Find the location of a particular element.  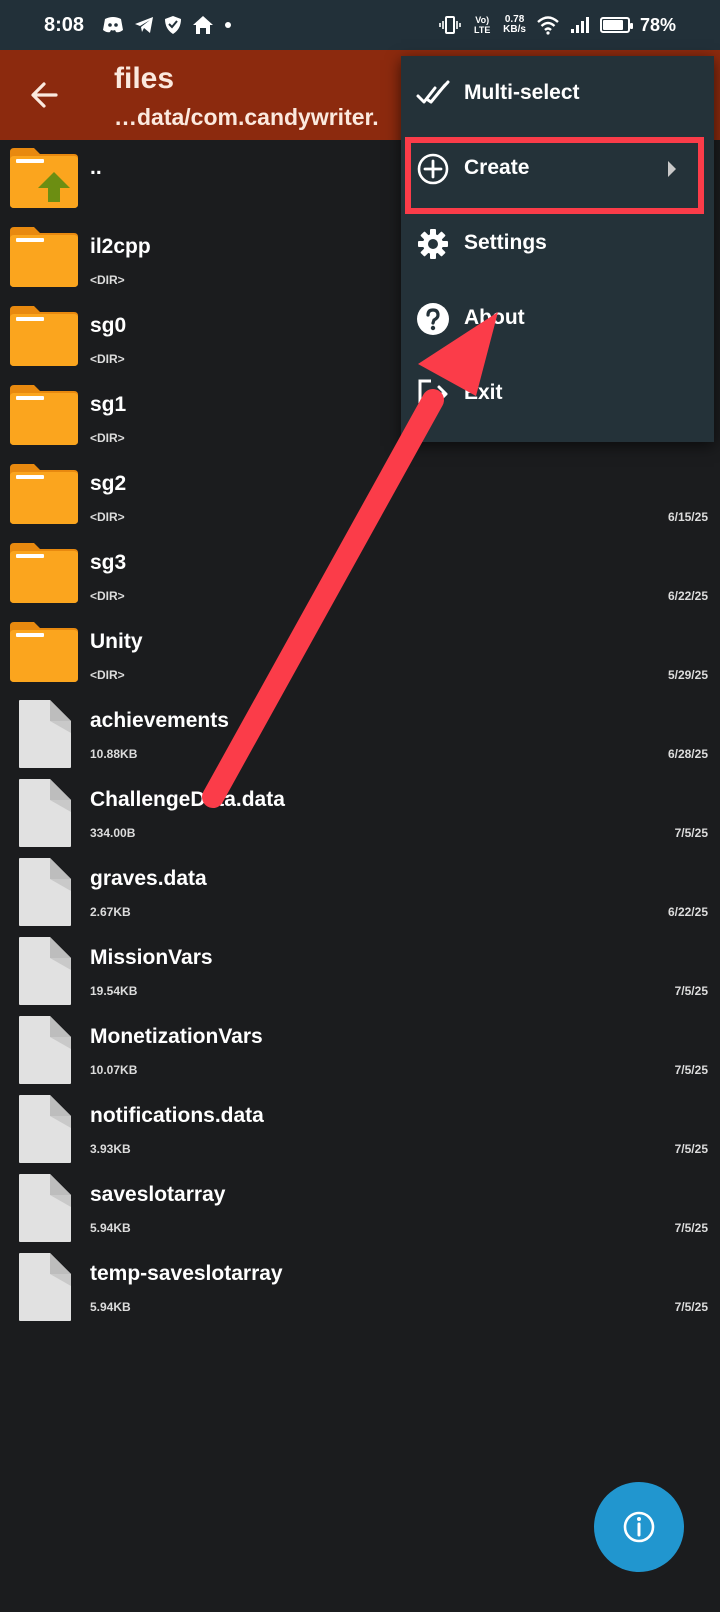

file-name: sg2 is located at coordinates (108, 483).